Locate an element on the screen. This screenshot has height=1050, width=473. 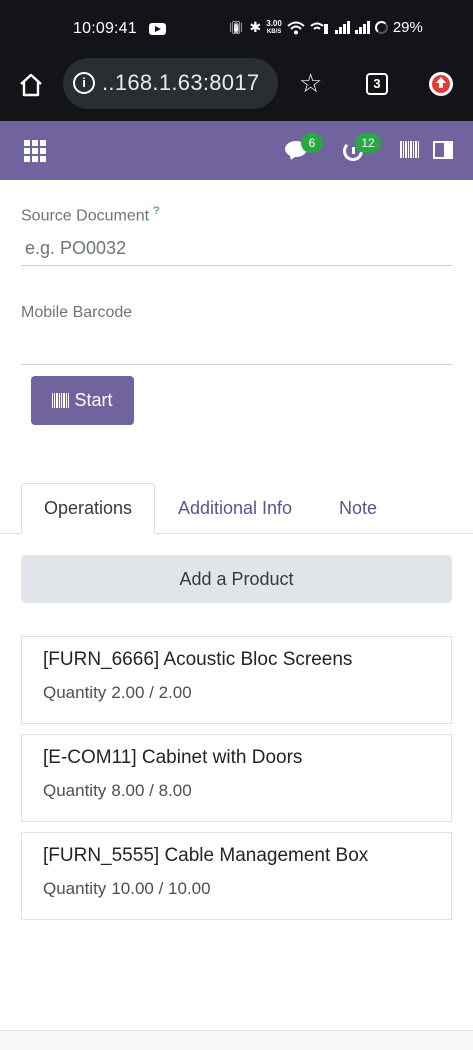
info-icon: i is located at coordinates (84, 83).